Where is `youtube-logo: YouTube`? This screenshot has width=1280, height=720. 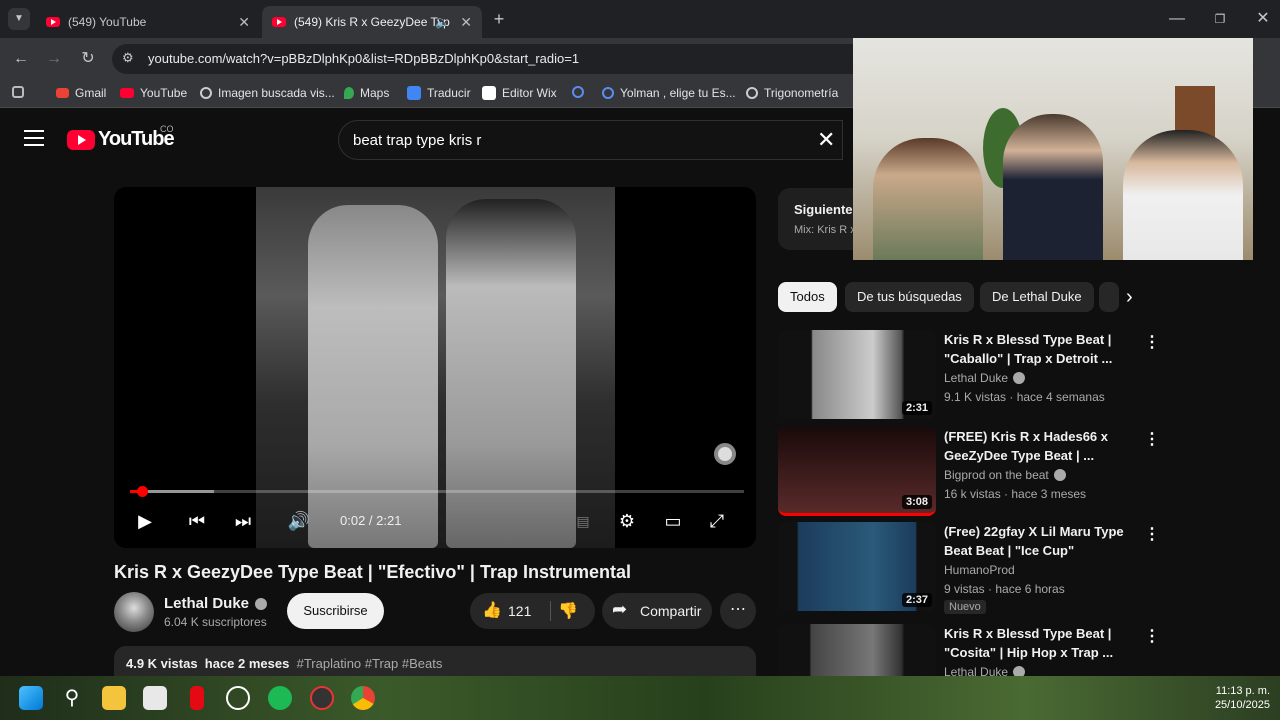 youtube-logo: YouTube is located at coordinates (121, 139).